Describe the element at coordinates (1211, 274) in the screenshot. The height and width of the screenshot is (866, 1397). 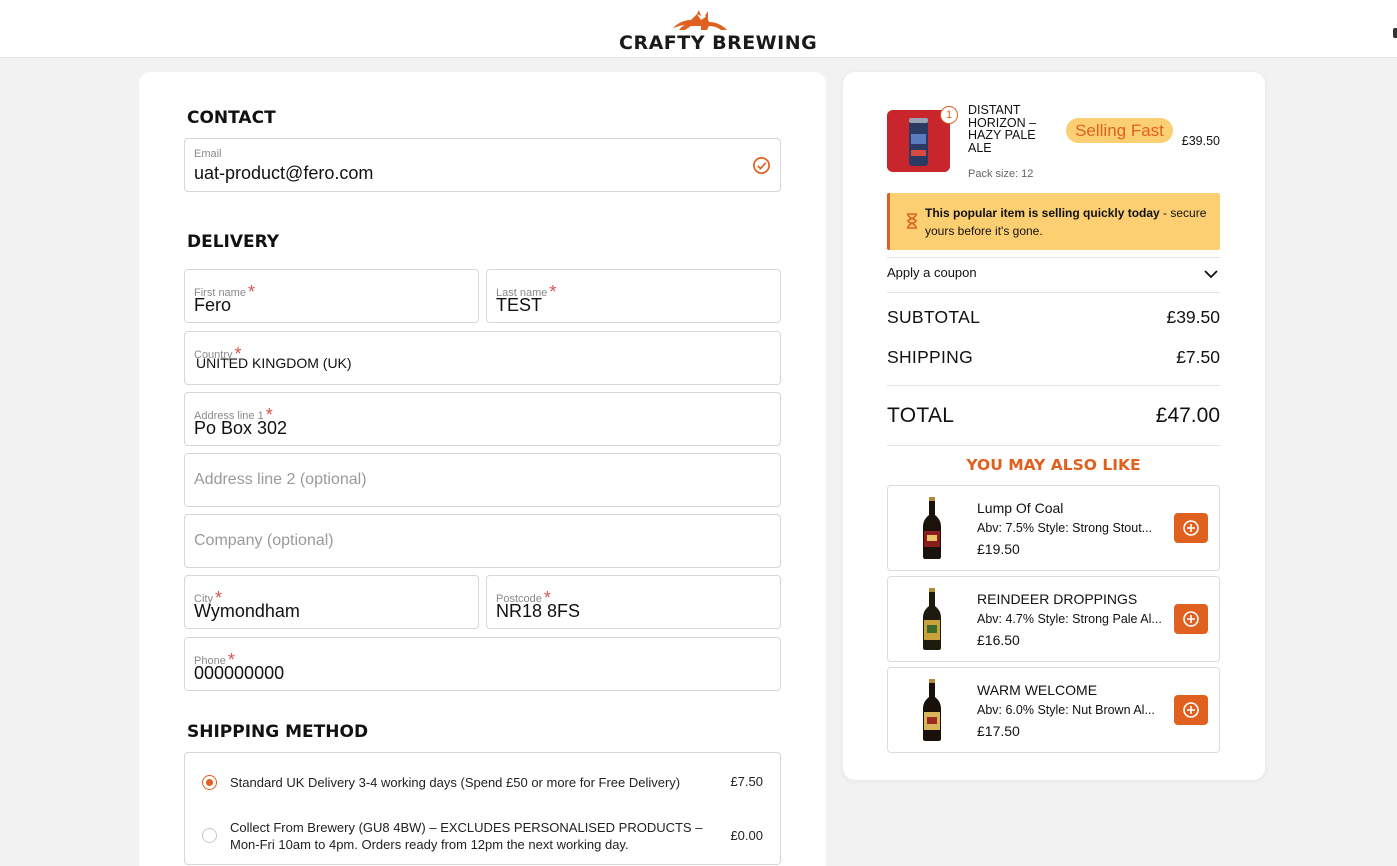
I see `chevron-down-icon` at that location.